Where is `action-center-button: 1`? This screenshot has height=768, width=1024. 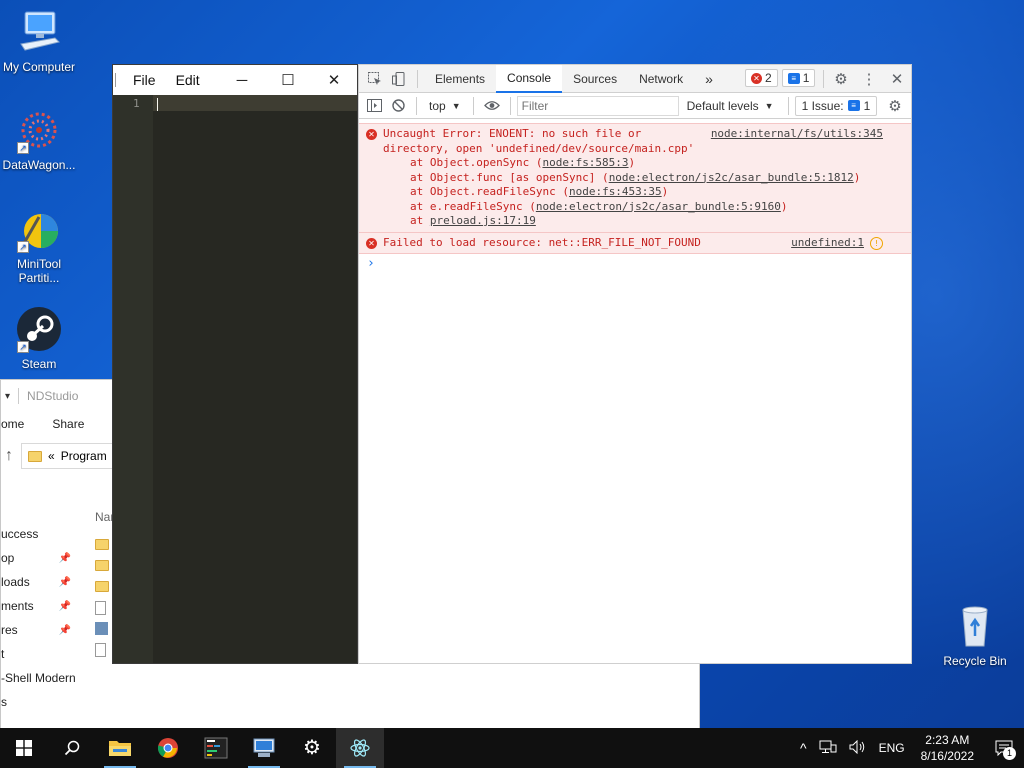 action-center-button: 1 is located at coordinates (1004, 748).